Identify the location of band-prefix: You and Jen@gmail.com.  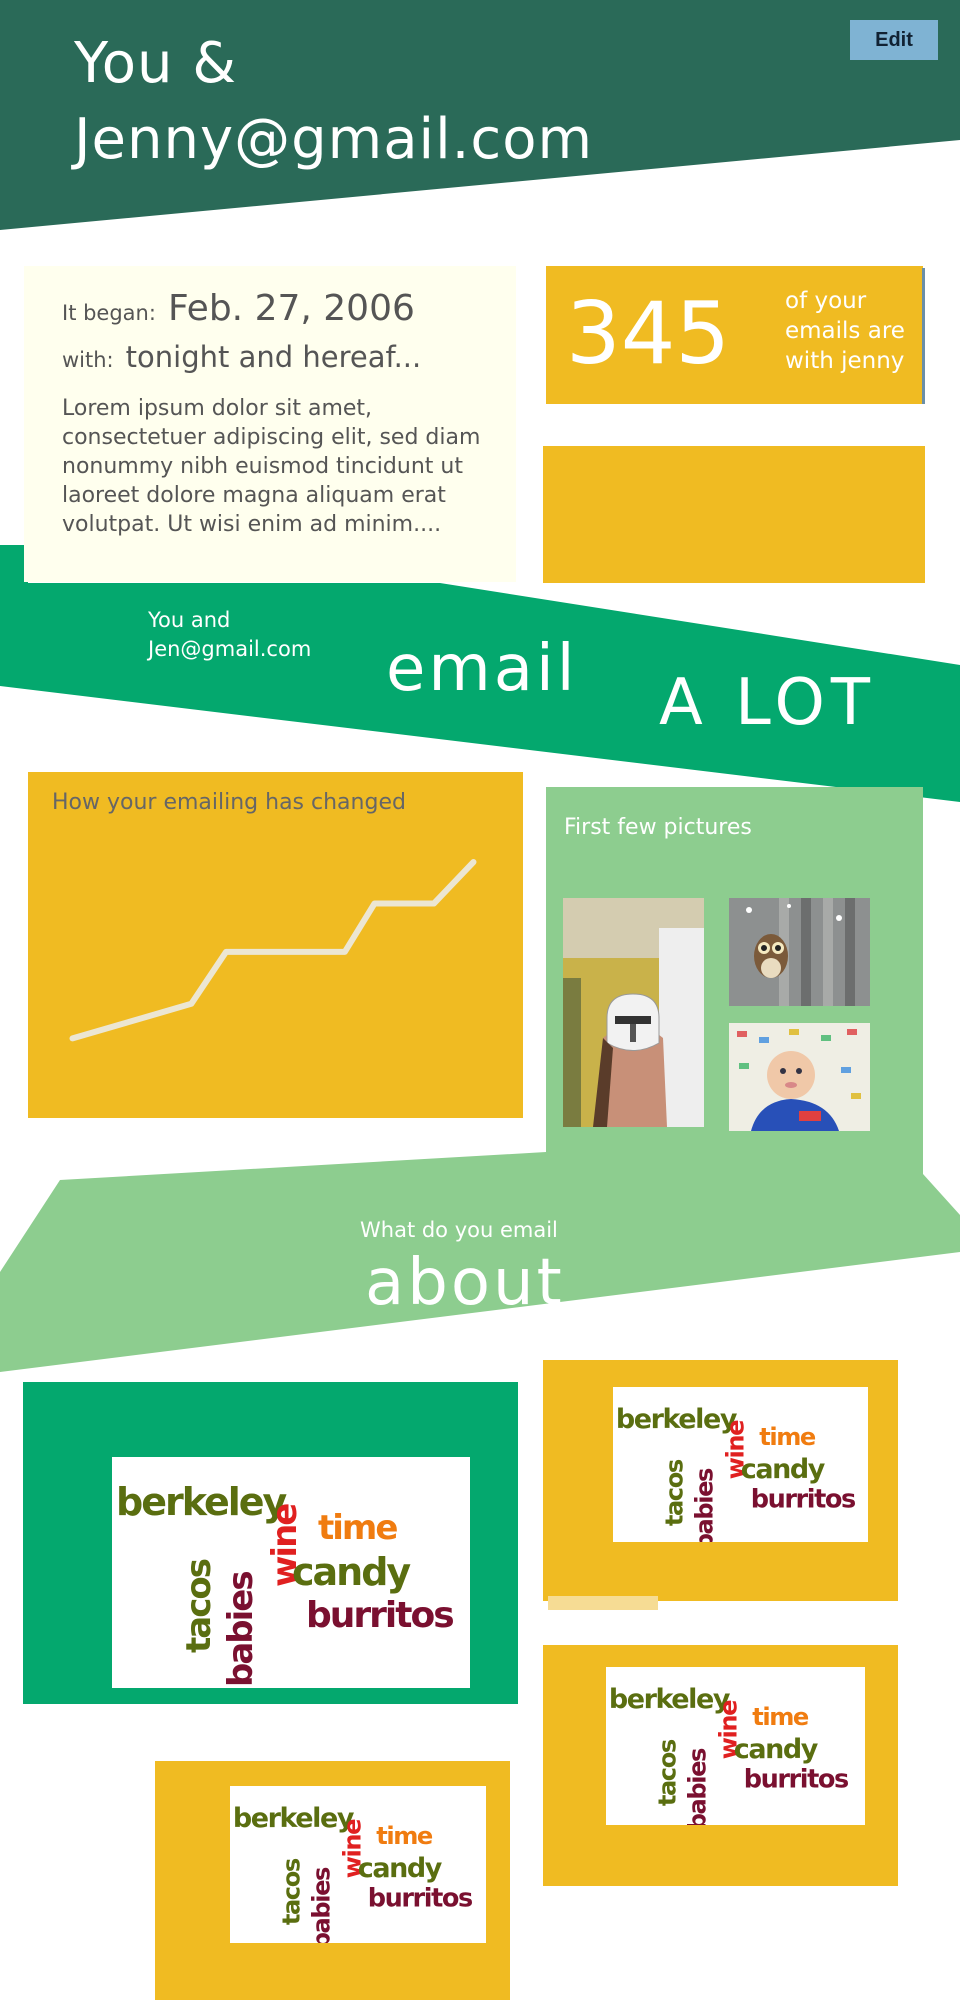
(229, 635).